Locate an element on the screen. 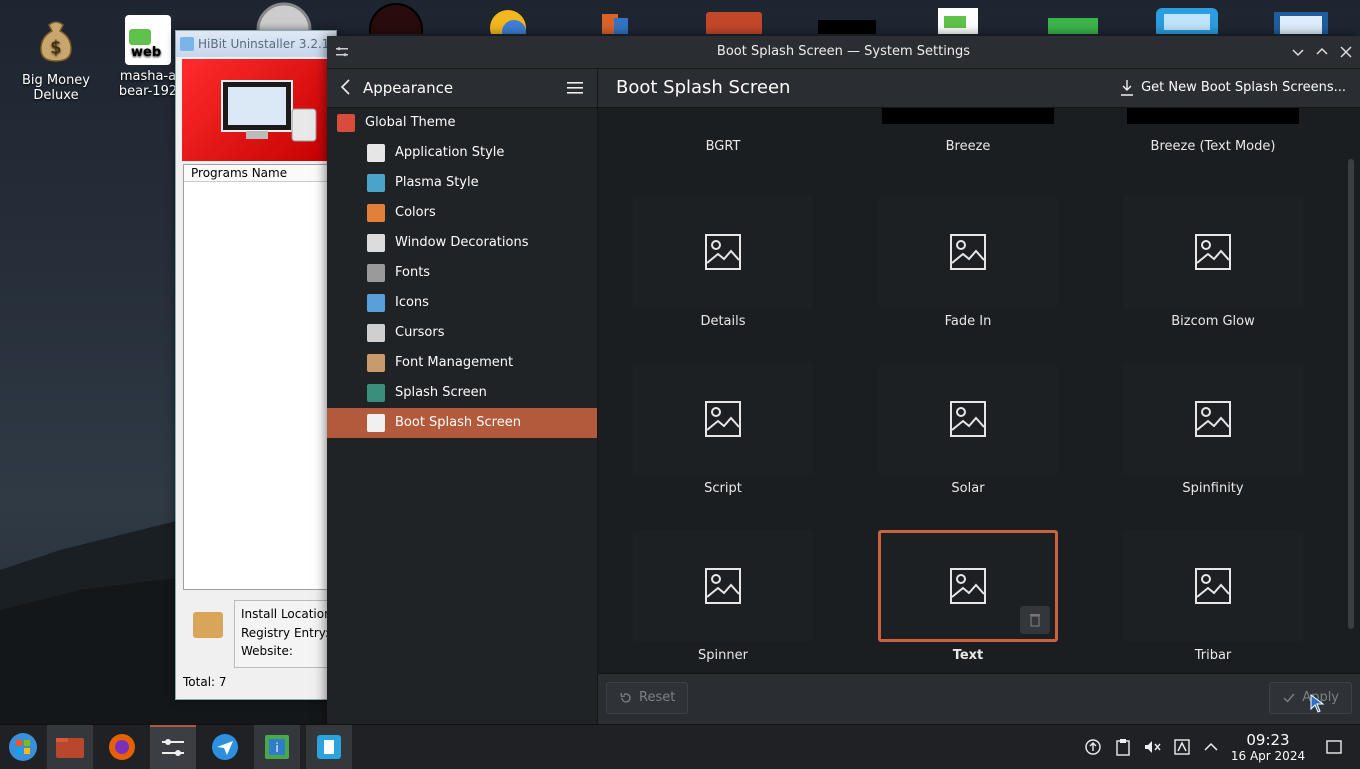 The image size is (1360, 769). checkmark-icon is located at coordinates (1289, 698).